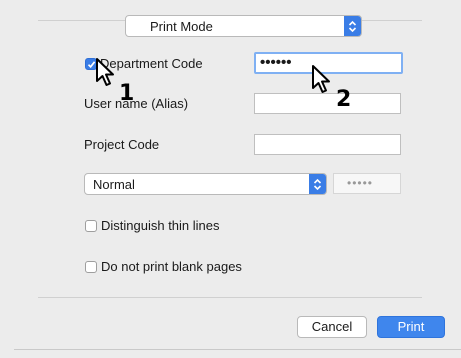  What do you see at coordinates (151, 63) in the screenshot?
I see `department-code-label: Department Code` at bounding box center [151, 63].